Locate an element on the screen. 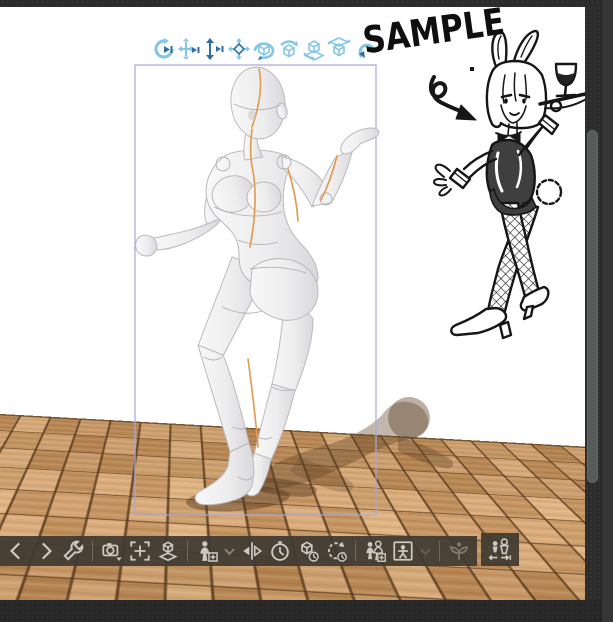  fit-to-view-button is located at coordinates (140, 551).